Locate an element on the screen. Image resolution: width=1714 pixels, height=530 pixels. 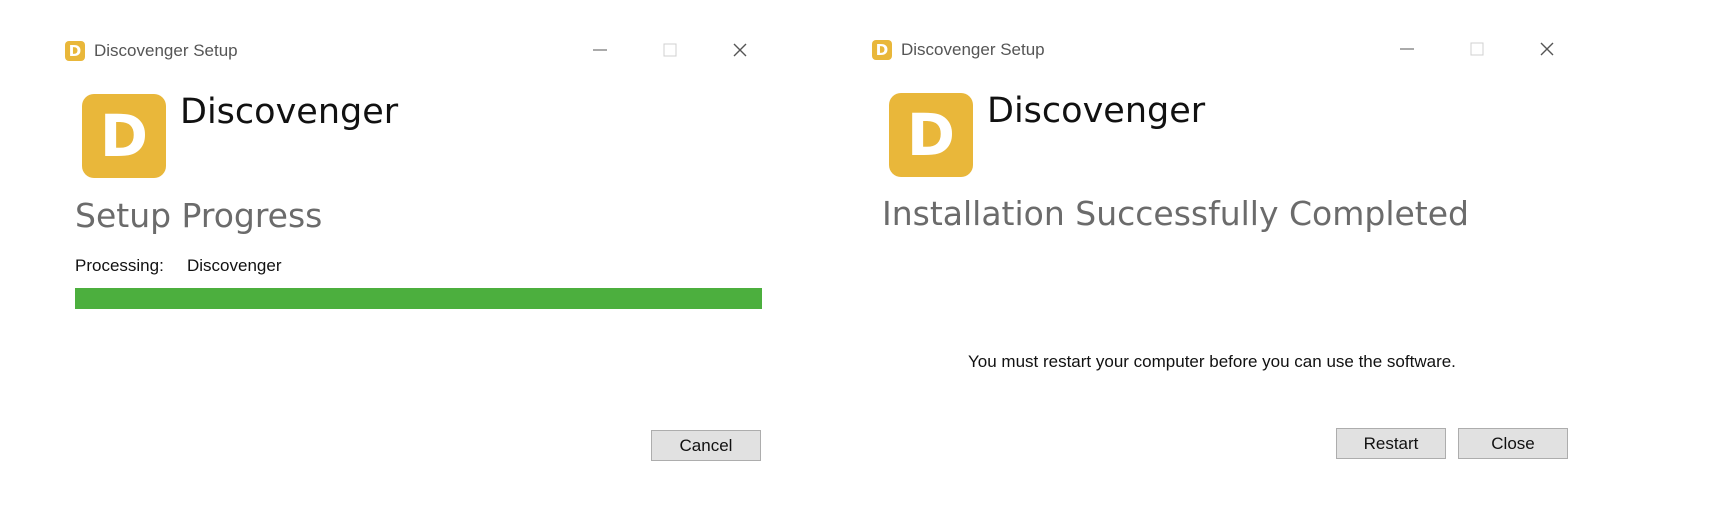
restart-button: Restart is located at coordinates (1391, 443).